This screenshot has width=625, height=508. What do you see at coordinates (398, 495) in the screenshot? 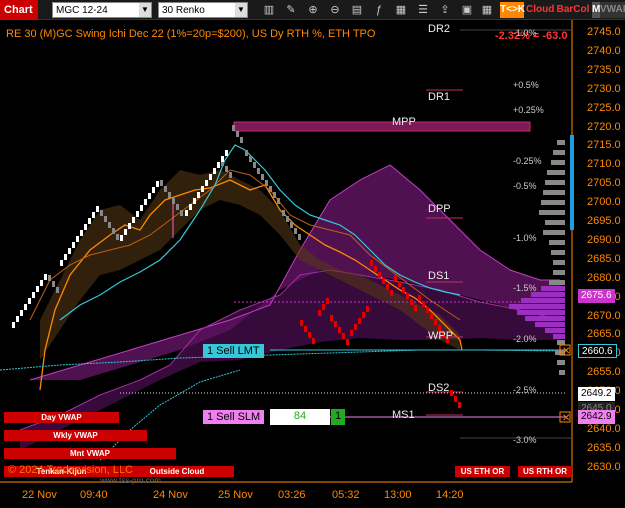
I see `time-label: 13:00` at bounding box center [398, 495].